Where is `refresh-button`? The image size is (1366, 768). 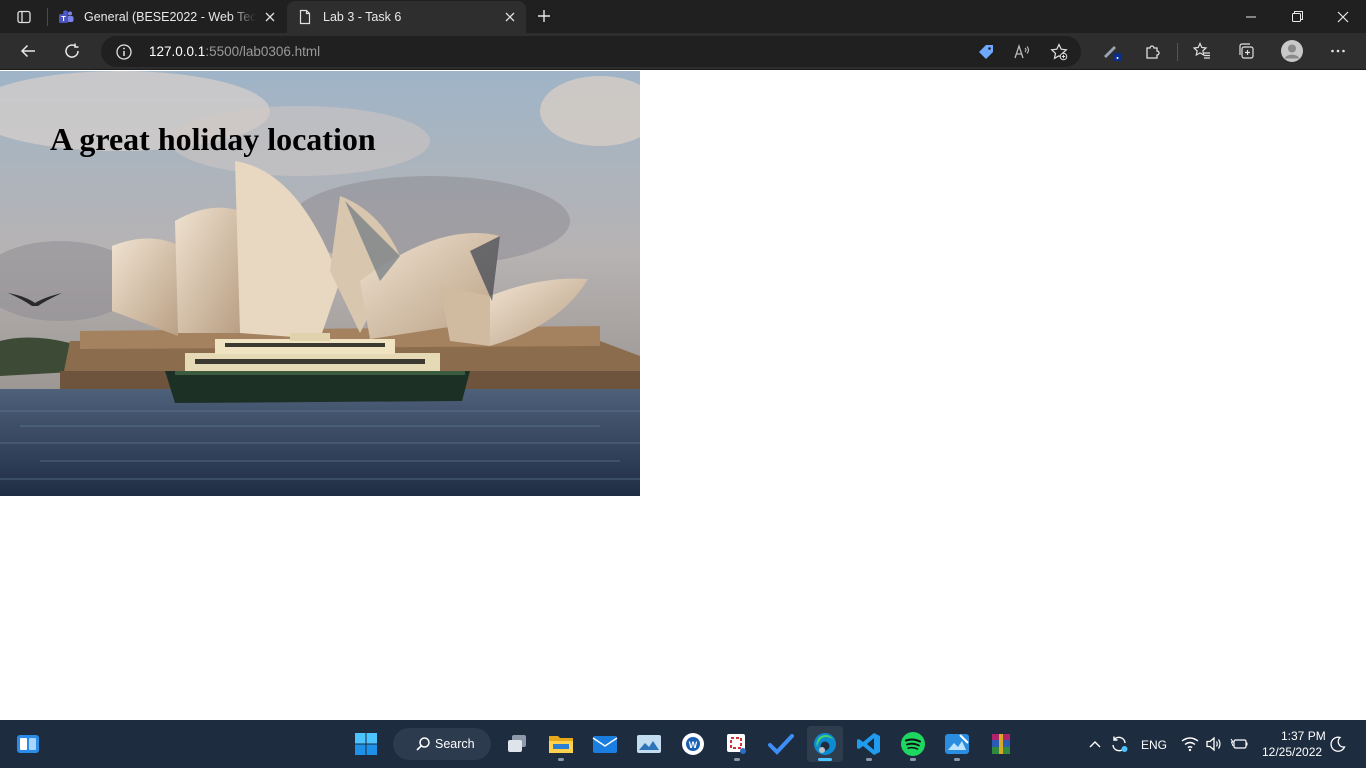 refresh-button is located at coordinates (72, 51).